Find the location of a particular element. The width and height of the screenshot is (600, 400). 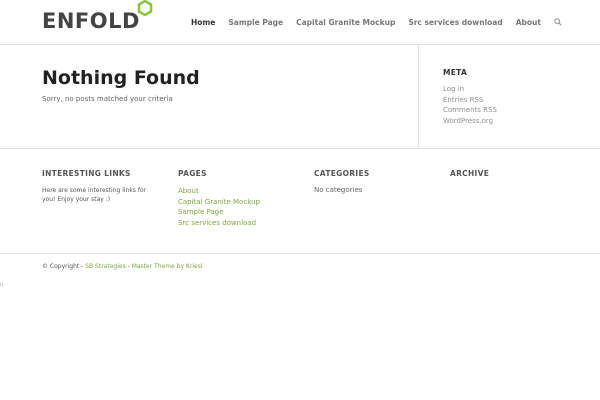

categories-title: CATEGORIES is located at coordinates (342, 173).